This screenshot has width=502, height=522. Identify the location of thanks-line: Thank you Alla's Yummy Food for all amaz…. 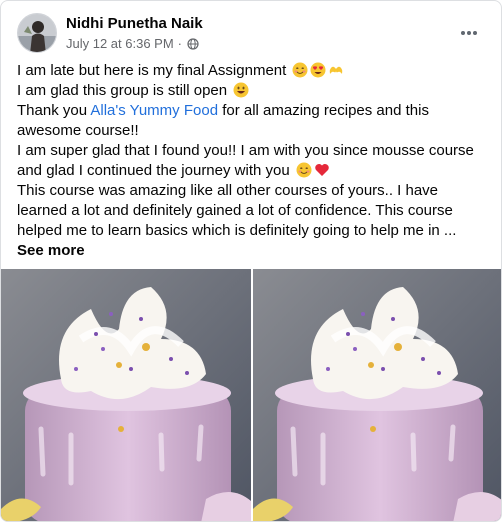
(253, 121).